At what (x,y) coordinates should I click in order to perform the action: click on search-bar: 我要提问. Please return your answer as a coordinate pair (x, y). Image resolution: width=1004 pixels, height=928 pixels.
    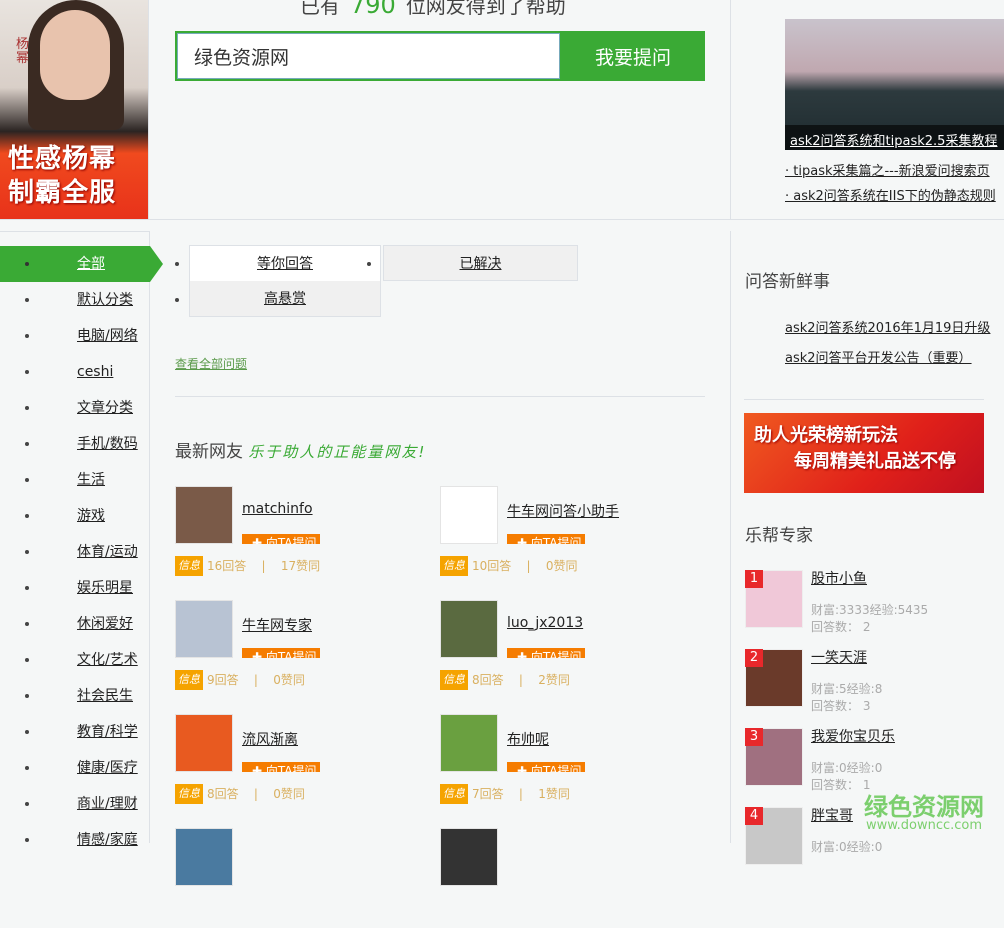
    Looking at the image, I should click on (440, 56).